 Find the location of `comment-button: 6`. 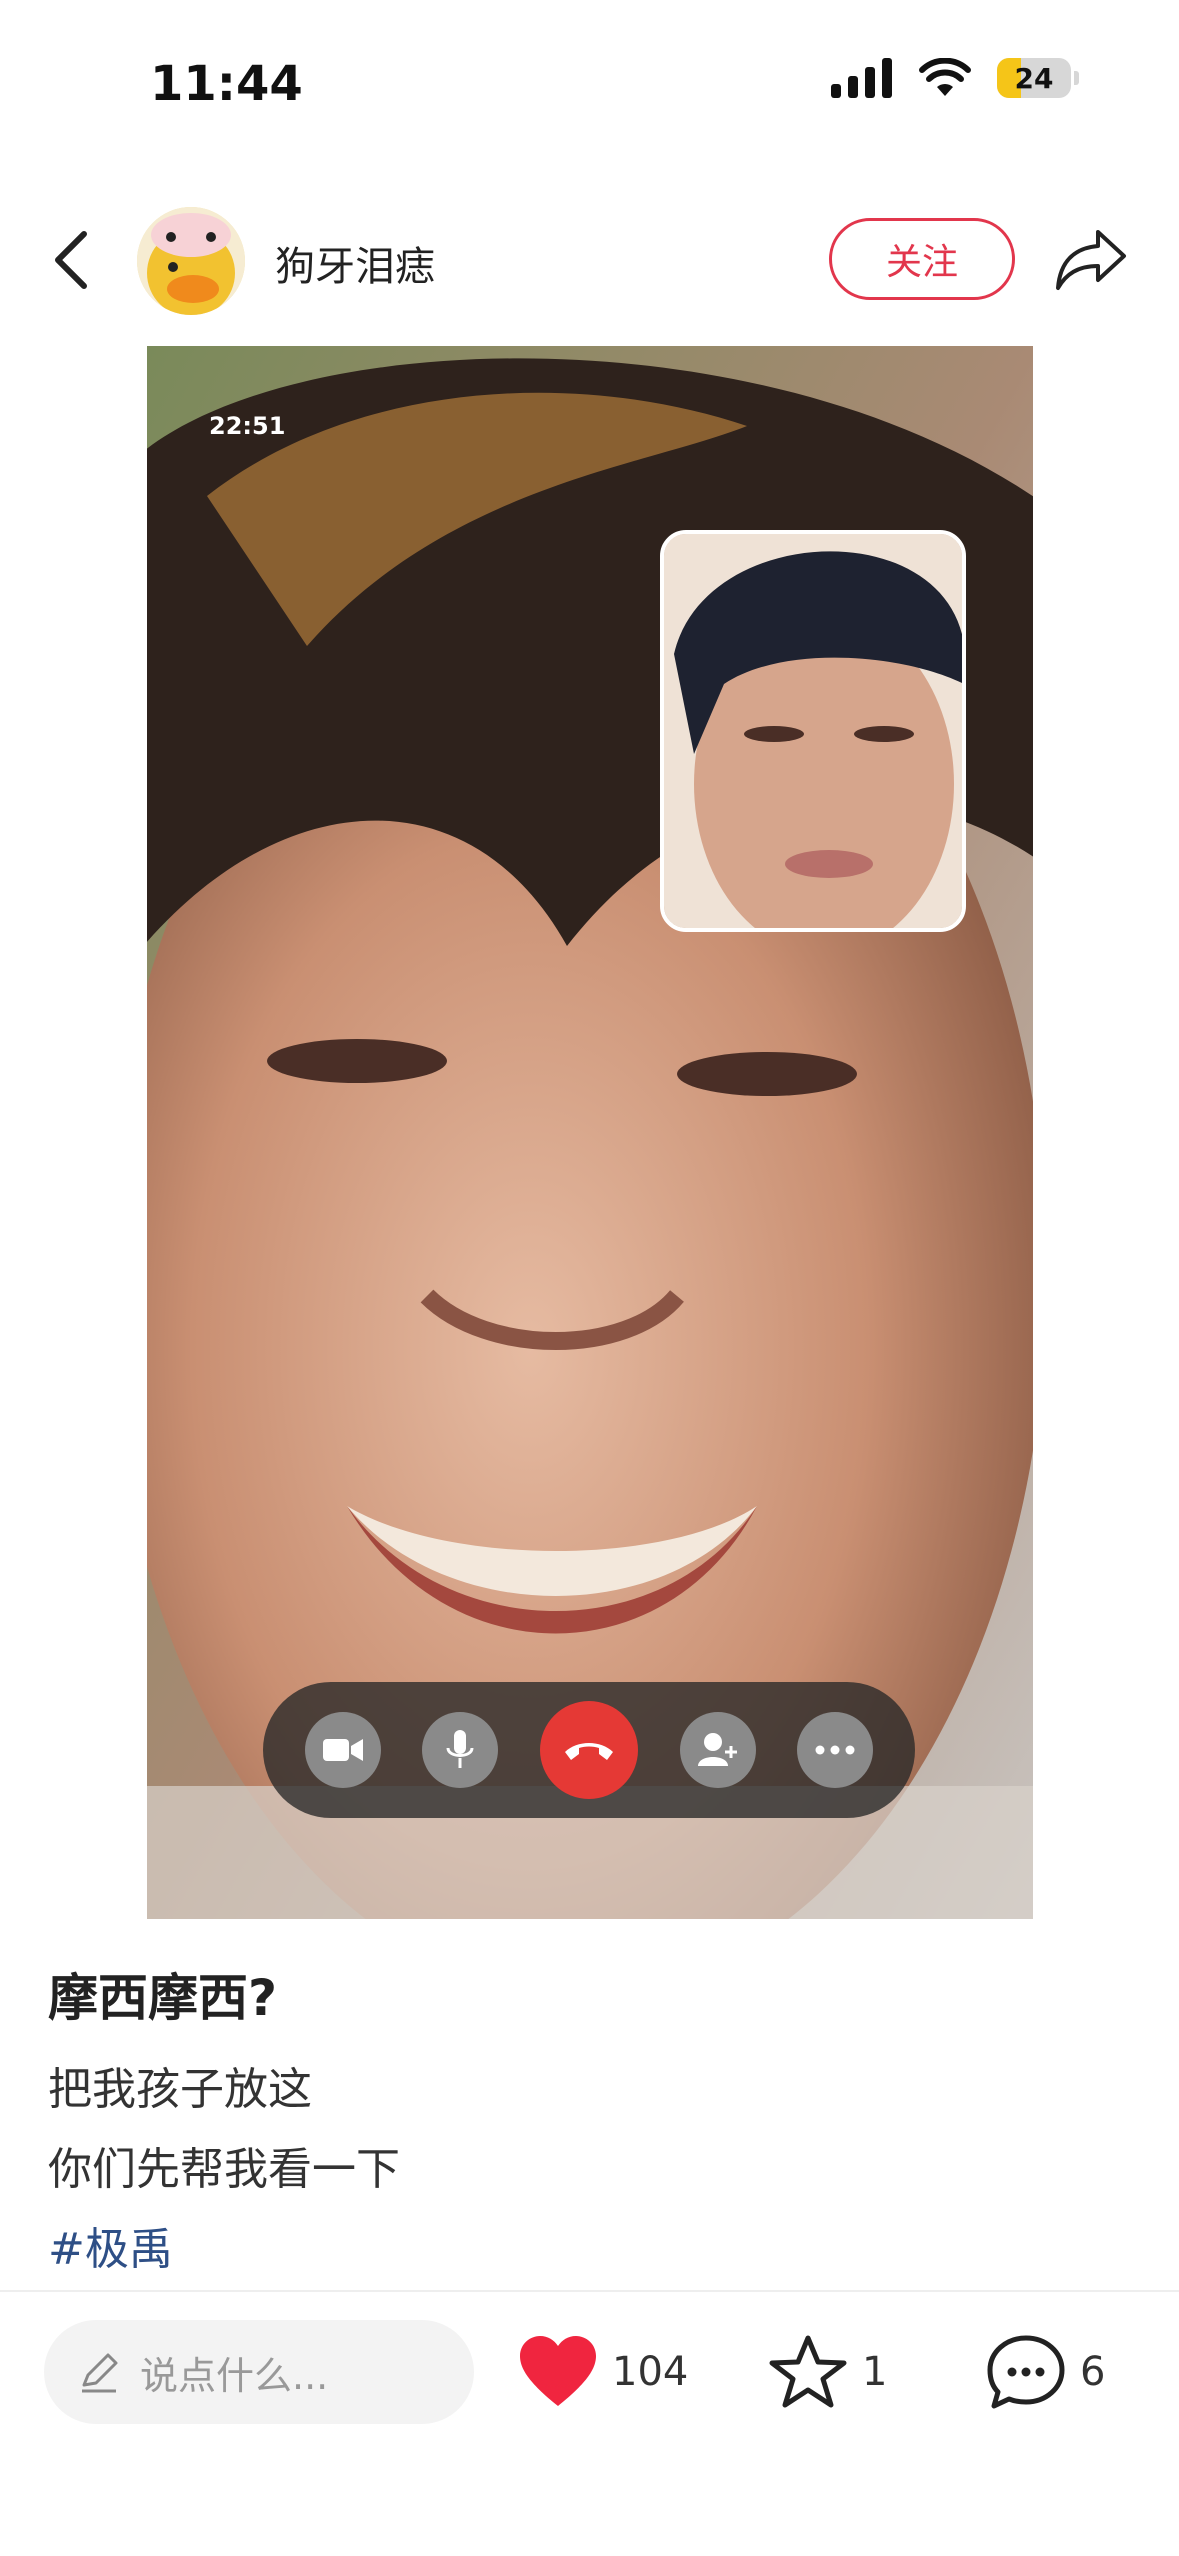

comment-button: 6 is located at coordinates (1045, 2372).